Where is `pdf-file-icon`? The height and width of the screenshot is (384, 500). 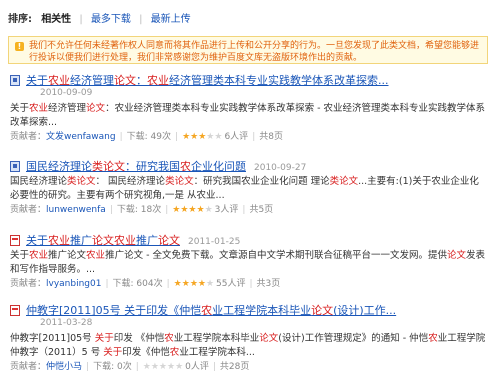
pdf-file-icon is located at coordinates (15, 310).